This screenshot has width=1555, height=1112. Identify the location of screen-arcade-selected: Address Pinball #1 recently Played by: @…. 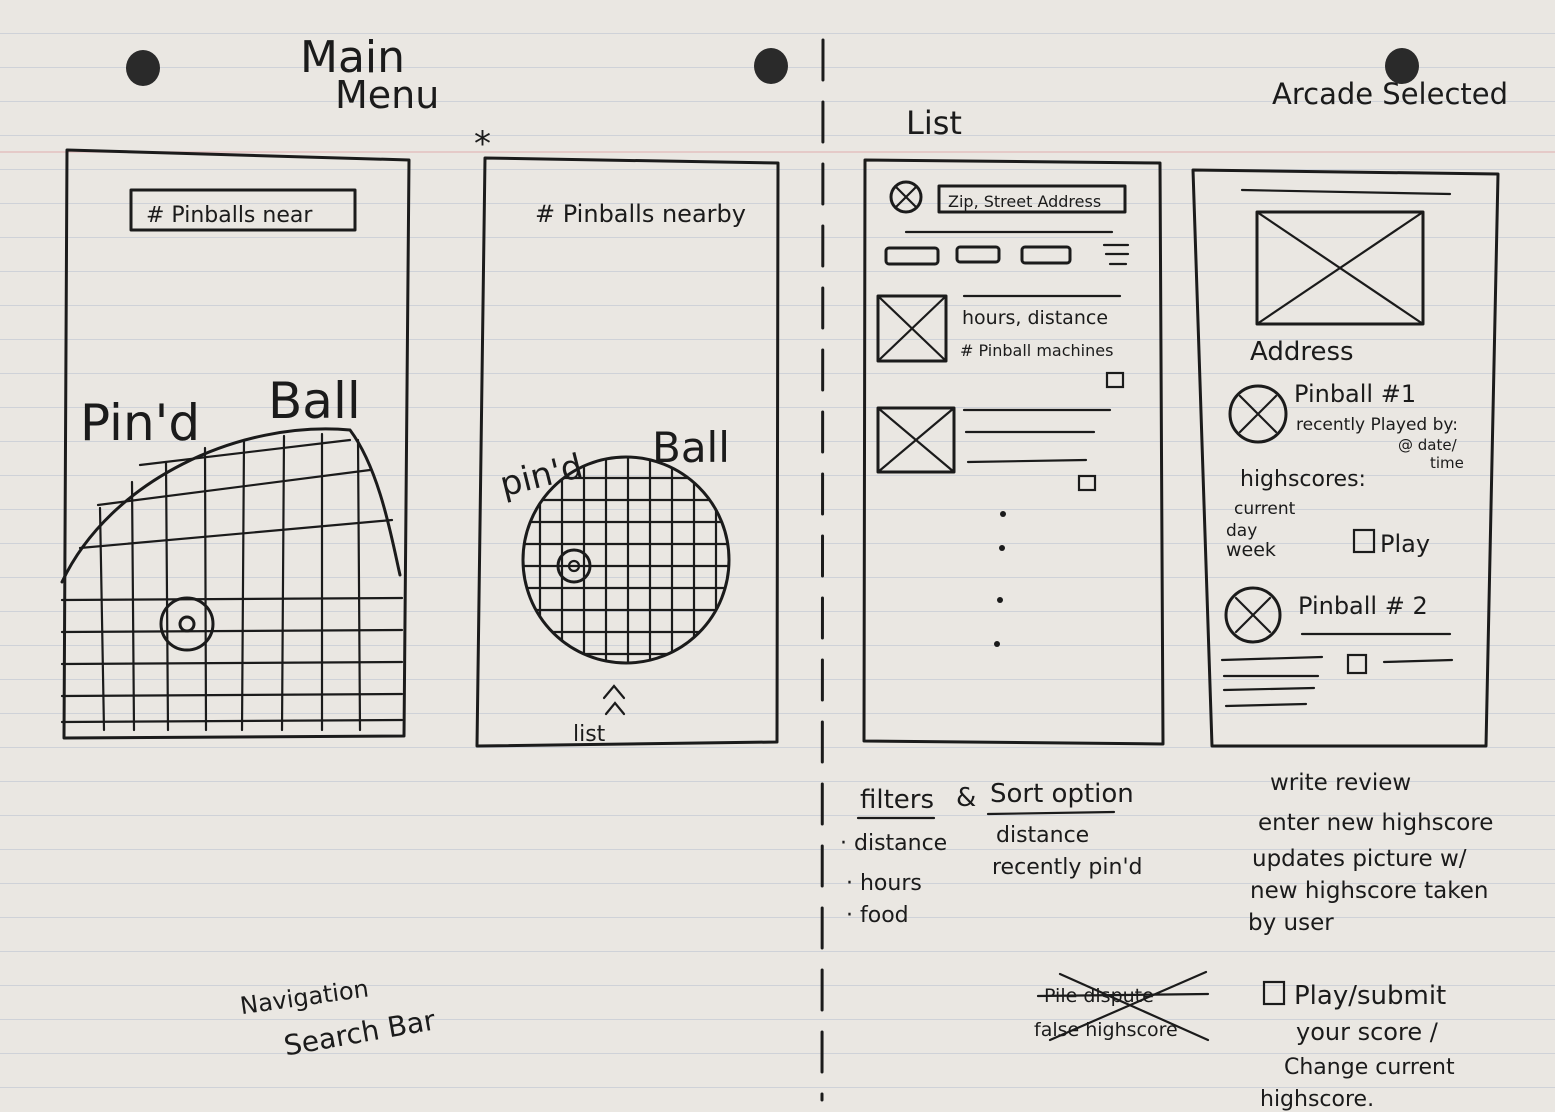
(1345, 458).